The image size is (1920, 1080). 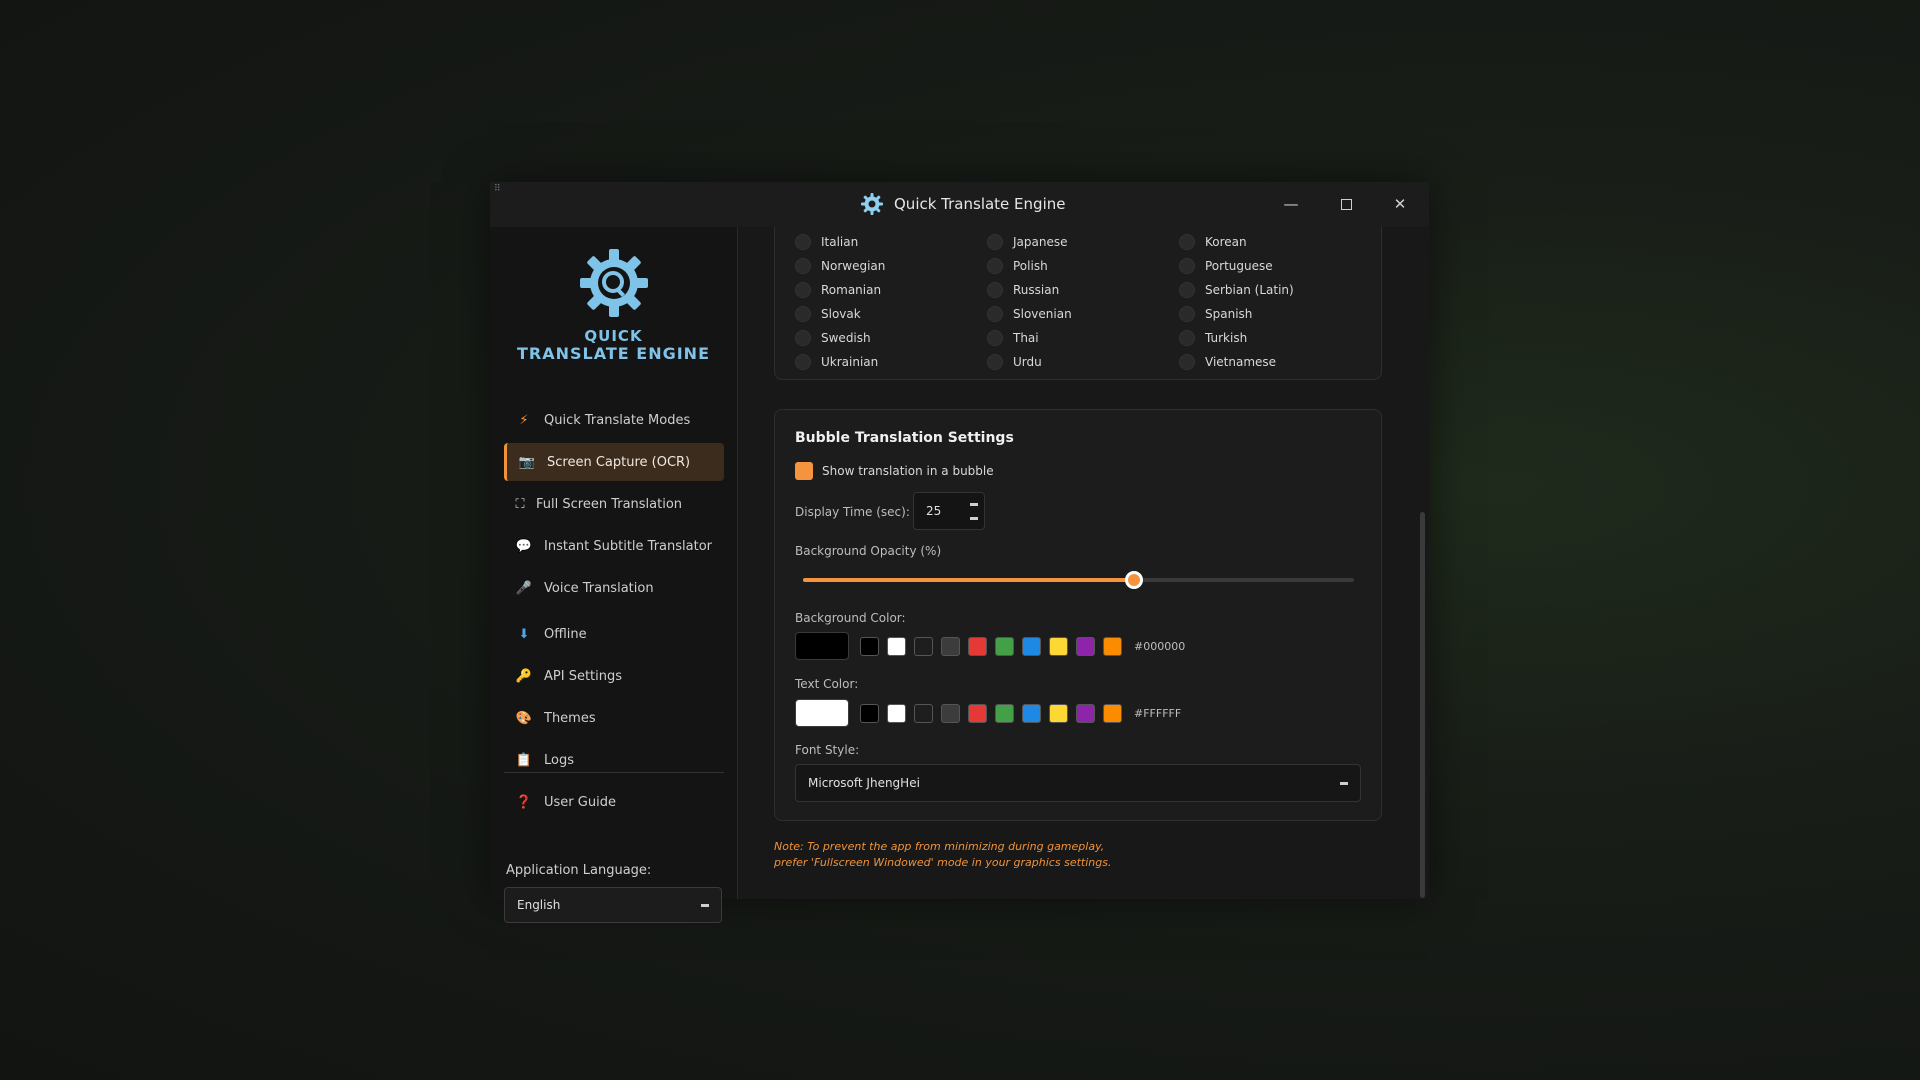 I want to click on language-option: Swedish, so click(x=833, y=338).